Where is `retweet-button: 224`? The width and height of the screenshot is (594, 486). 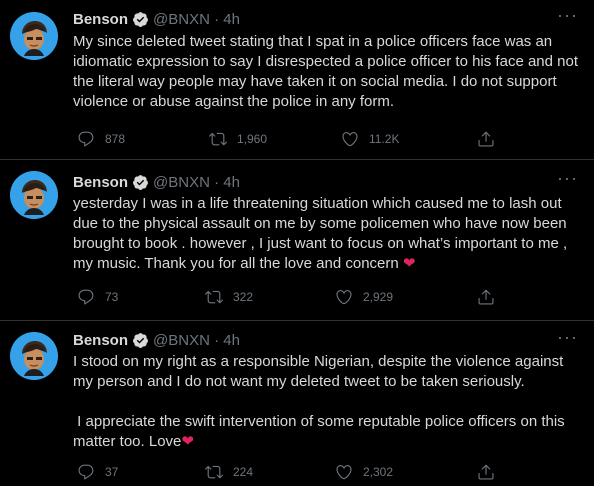
retweet-button: 224 is located at coordinates (229, 472).